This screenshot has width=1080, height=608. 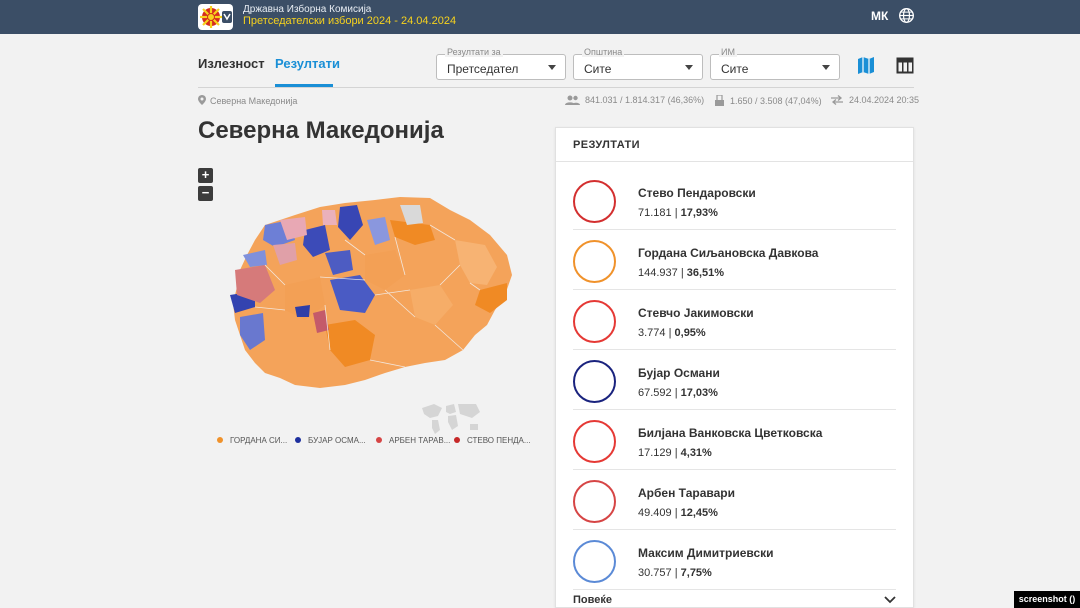 I want to click on municipality-value: Сите, so click(x=598, y=69).